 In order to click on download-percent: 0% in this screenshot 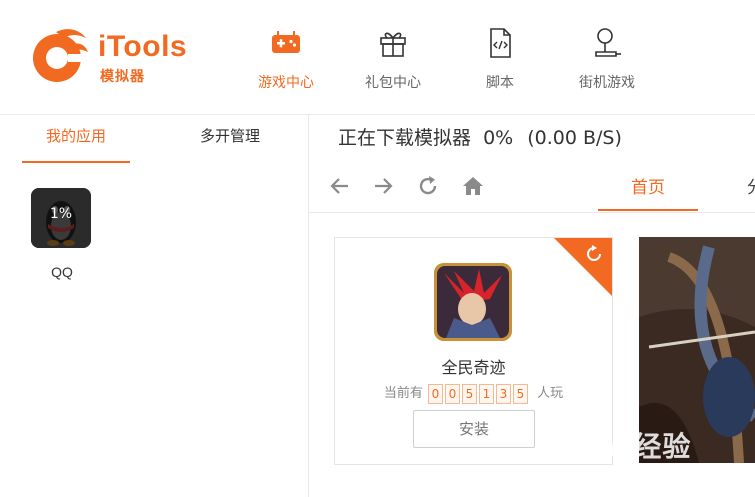, I will do `click(498, 138)`.